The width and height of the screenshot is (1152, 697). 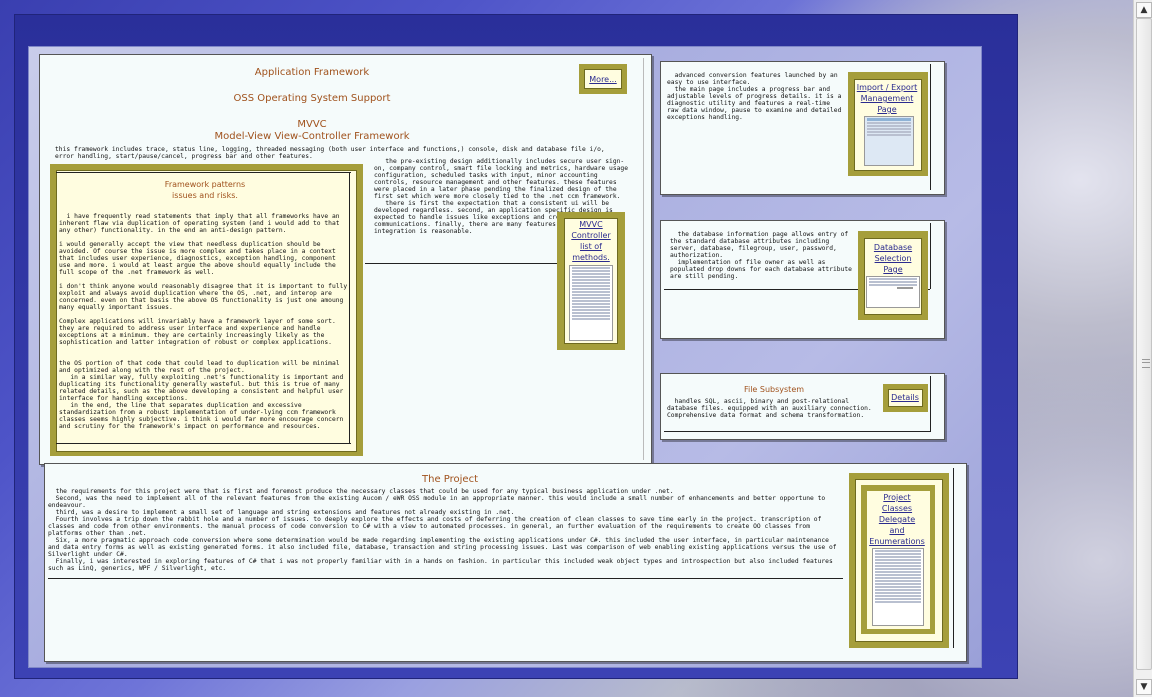 What do you see at coordinates (1144, 10) in the screenshot?
I see `scroll-up-icon: ▲` at bounding box center [1144, 10].